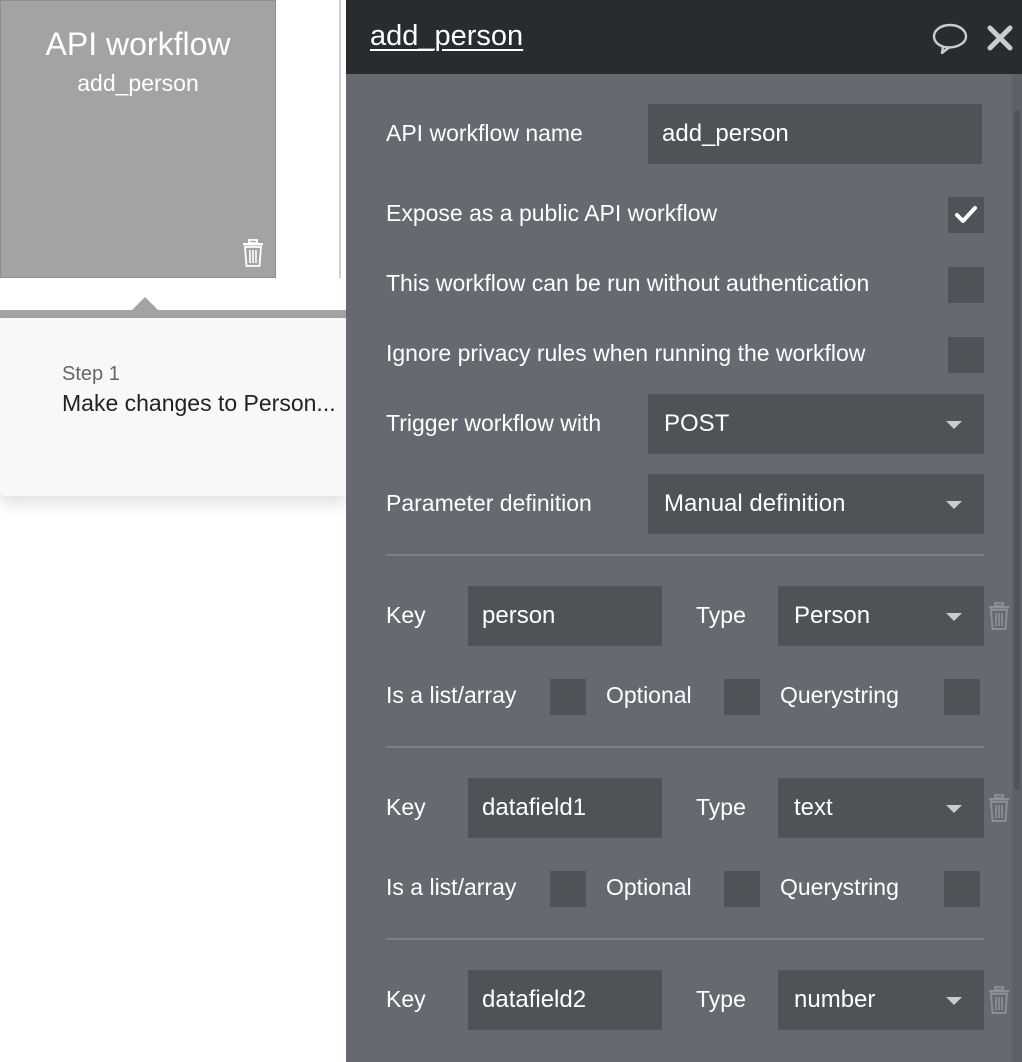 The height and width of the screenshot is (1062, 1022). I want to click on param-type-value: text, so click(813, 807).